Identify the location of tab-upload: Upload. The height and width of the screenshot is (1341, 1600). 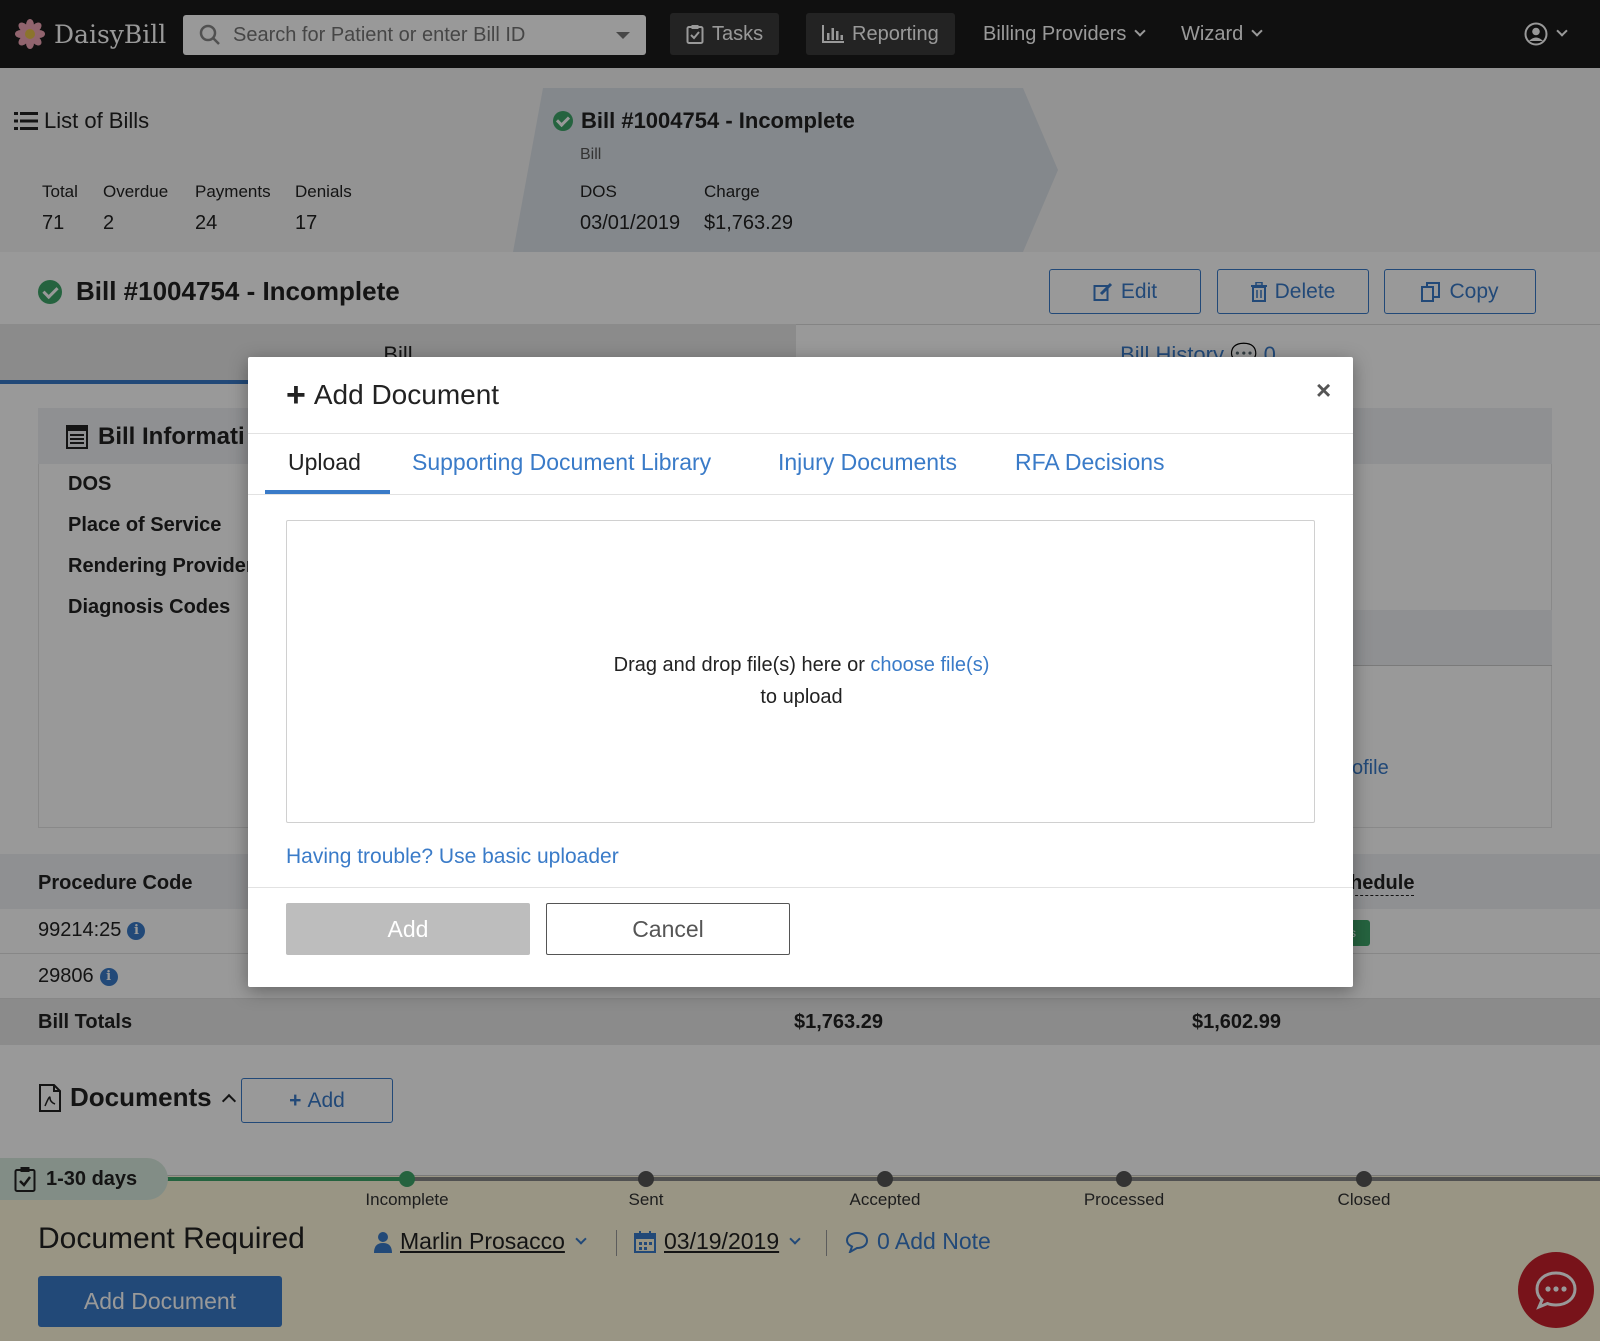
(324, 462).